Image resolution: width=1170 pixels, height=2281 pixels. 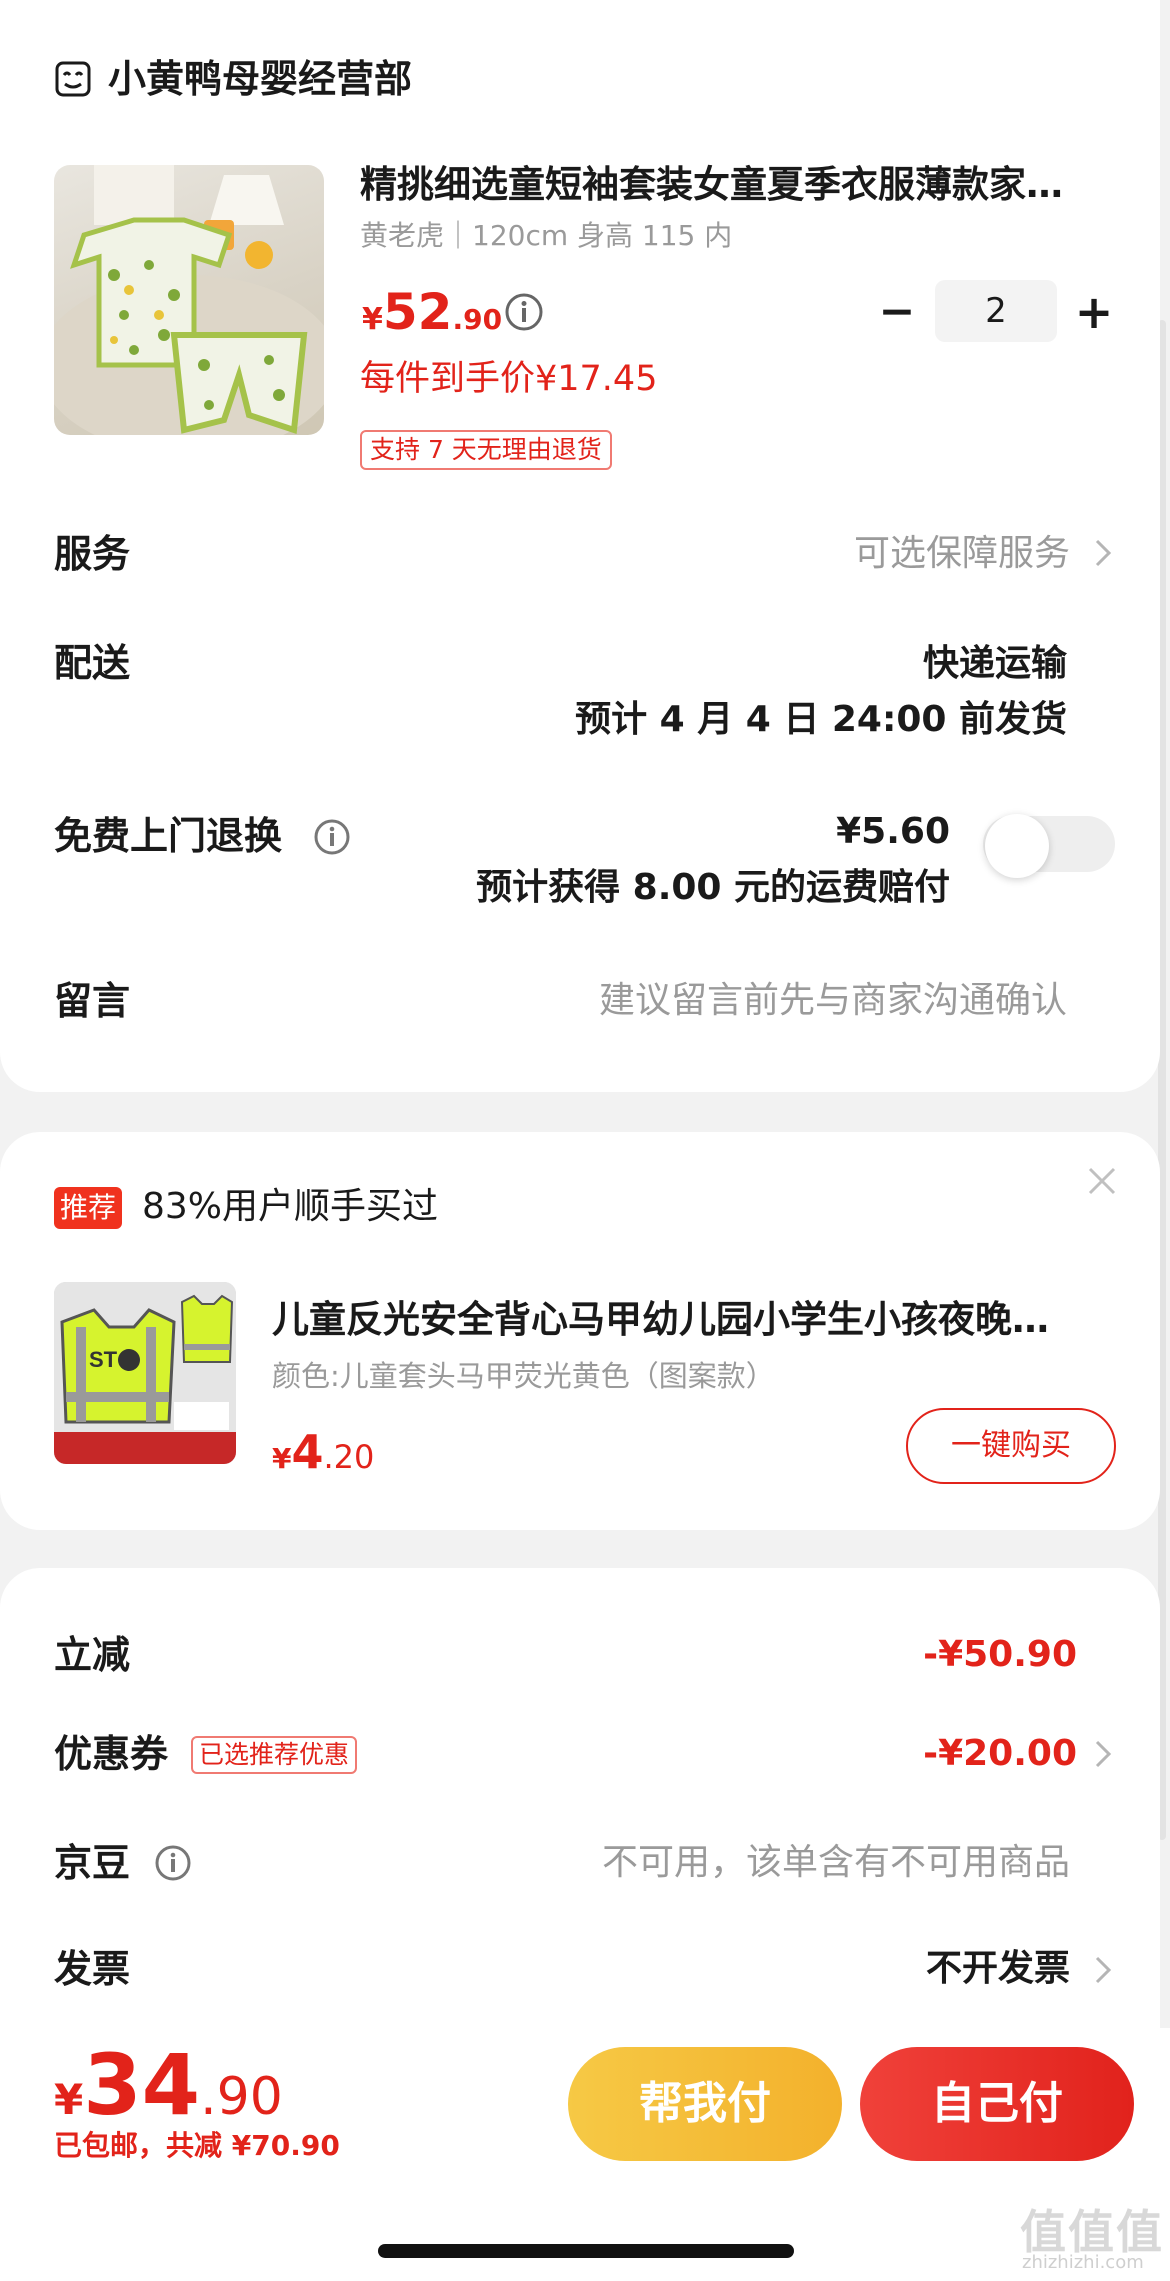 I want to click on toggle-knob, so click(x=1017, y=846).